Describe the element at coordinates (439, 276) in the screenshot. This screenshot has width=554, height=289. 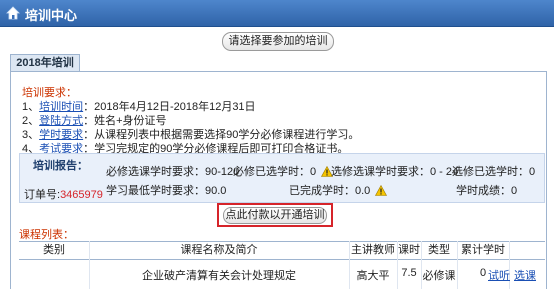
I see `course-type: 必修课` at that location.